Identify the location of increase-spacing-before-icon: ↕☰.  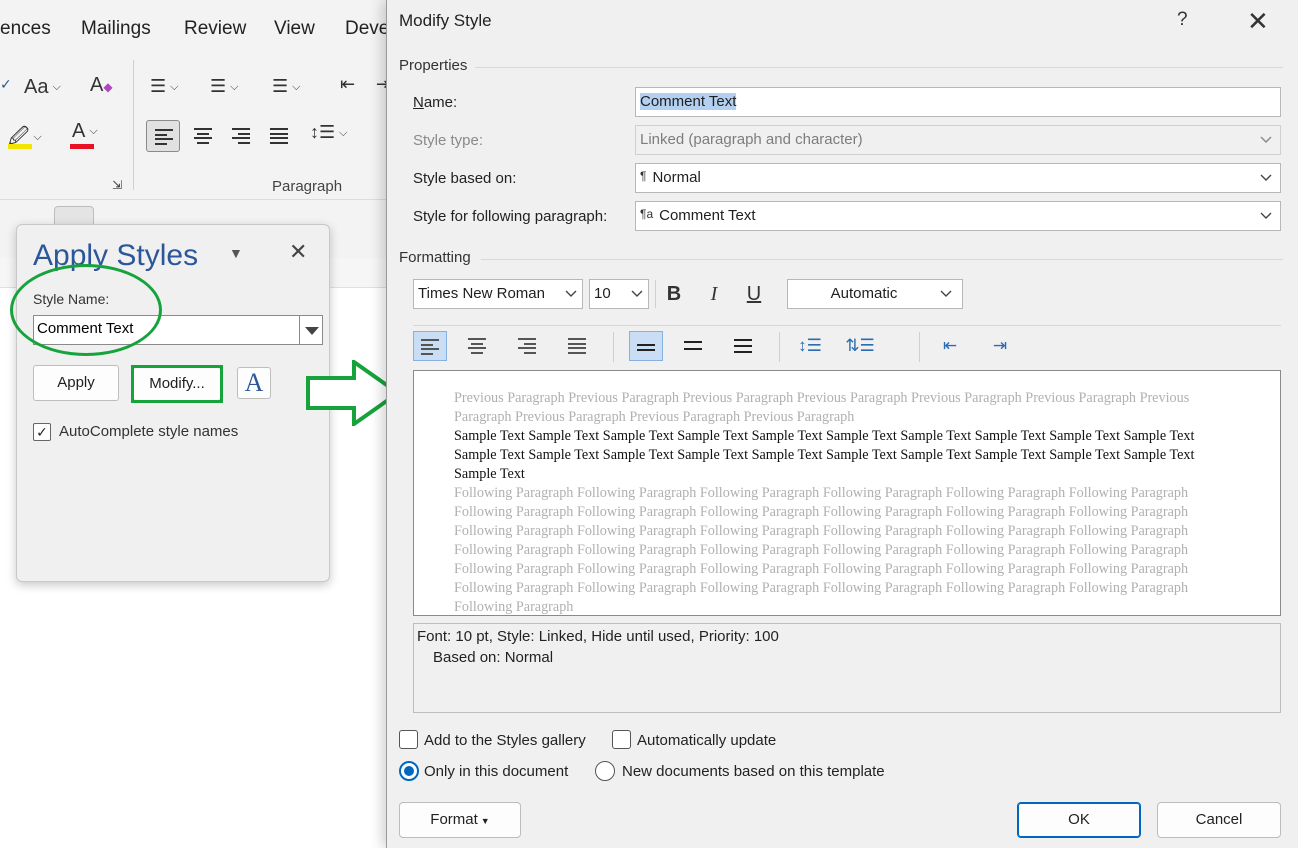
(810, 346).